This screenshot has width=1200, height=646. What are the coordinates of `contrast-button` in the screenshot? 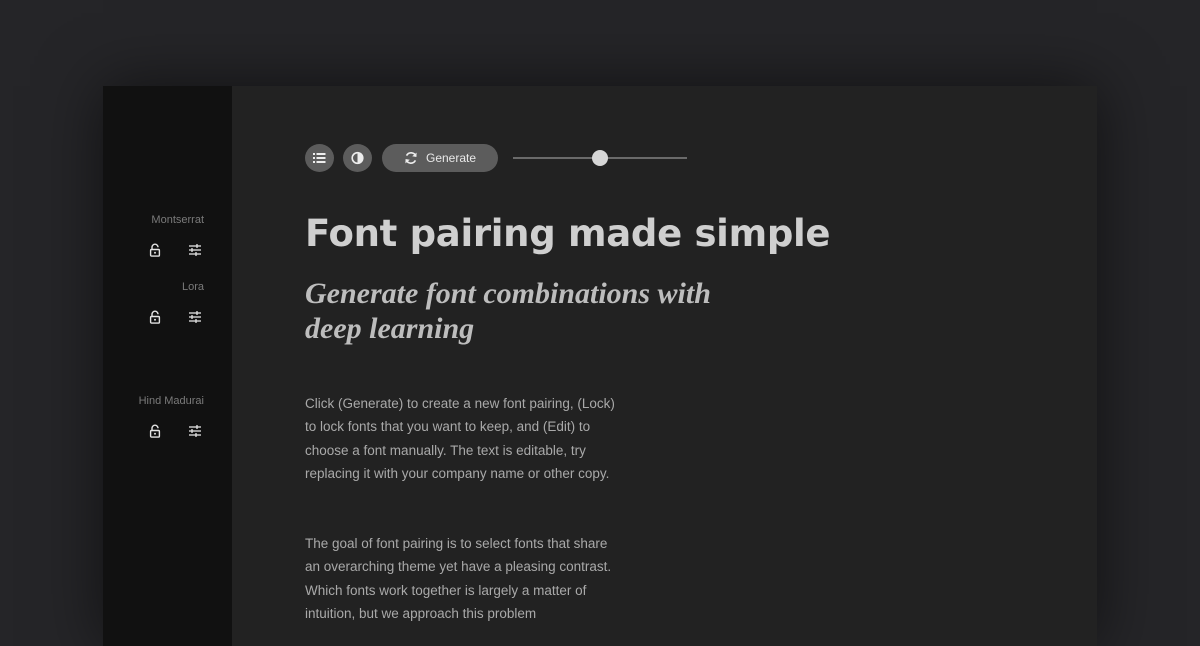 It's located at (357, 158).